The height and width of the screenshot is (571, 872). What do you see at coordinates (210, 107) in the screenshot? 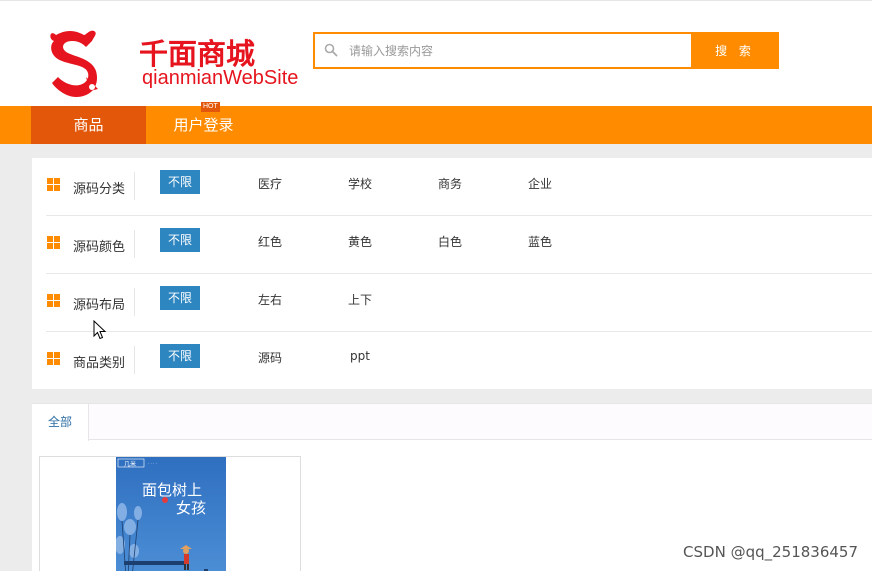
I see `hot-badge: HOT` at bounding box center [210, 107].